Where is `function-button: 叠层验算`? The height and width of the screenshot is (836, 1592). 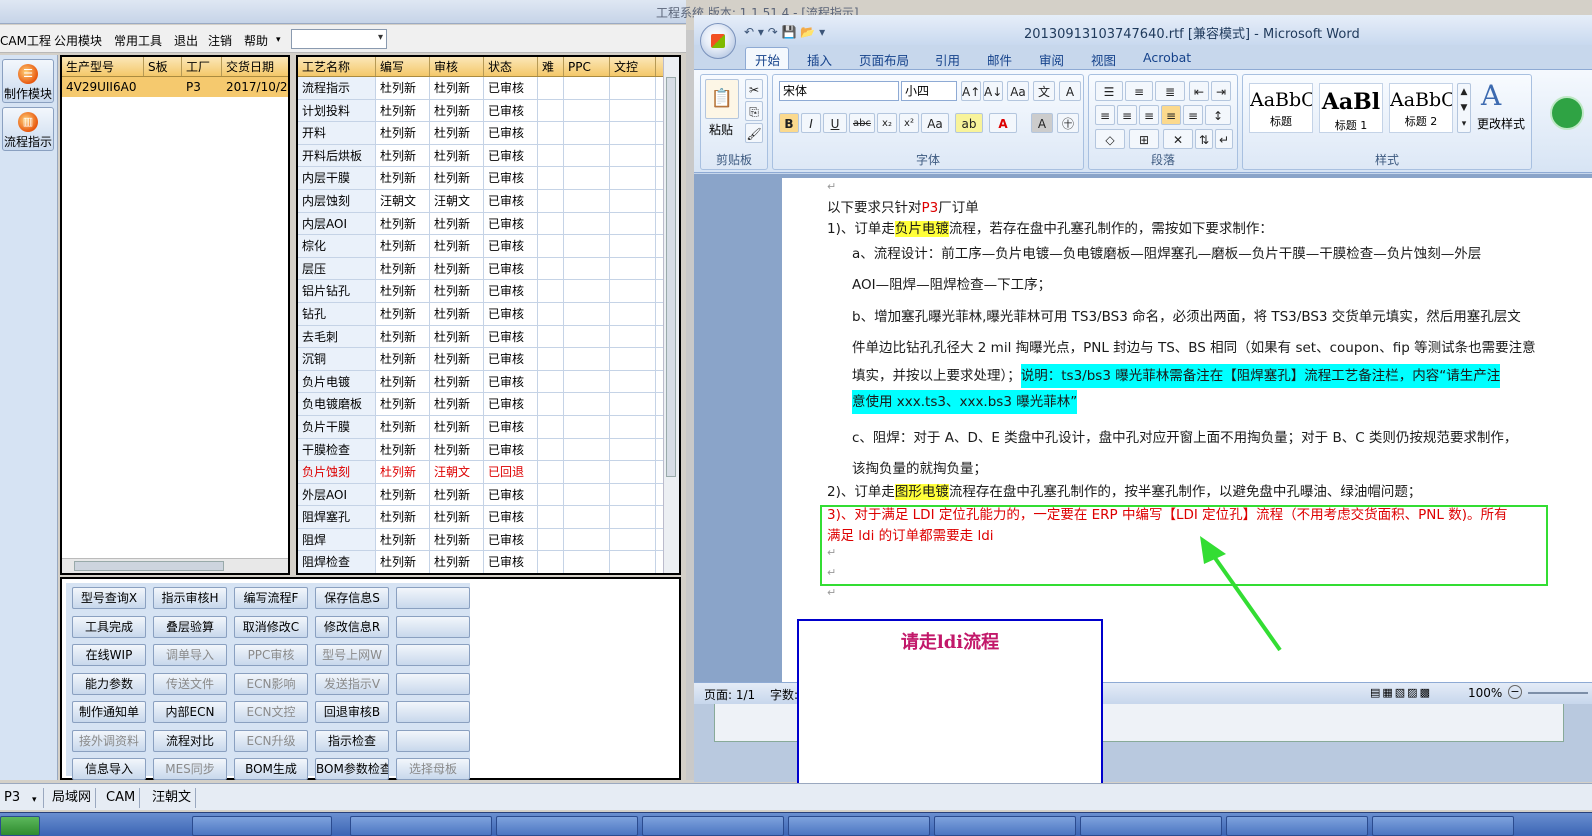
function-button: 叠层验算 is located at coordinates (190, 626).